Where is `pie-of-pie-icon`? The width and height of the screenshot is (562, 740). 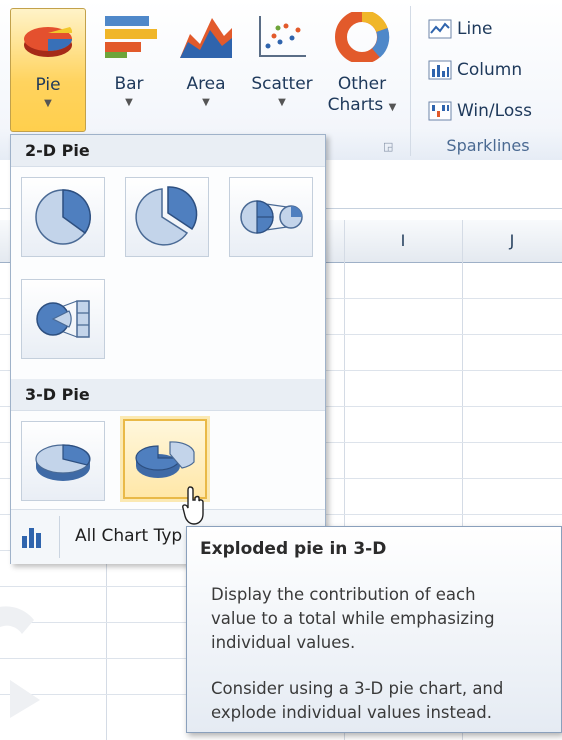
pie-of-pie-icon is located at coordinates (271, 217).